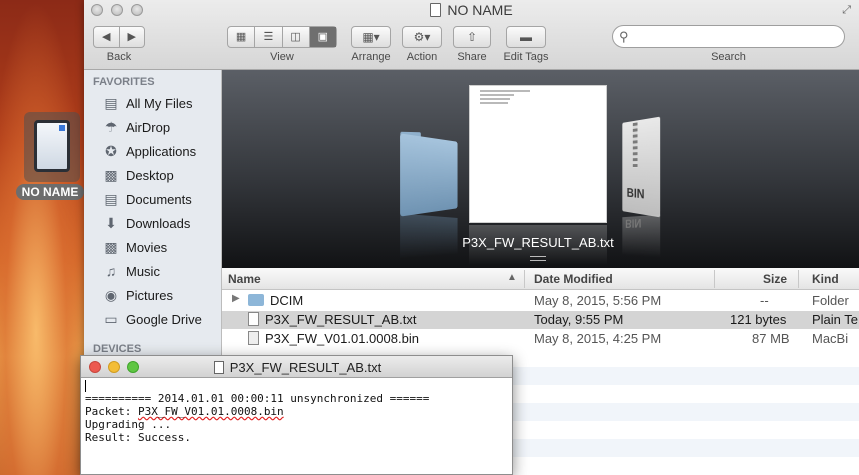  What do you see at coordinates (152, 319) in the screenshot?
I see `sidebar-item-google-drive: ▭ Google Drive` at bounding box center [152, 319].